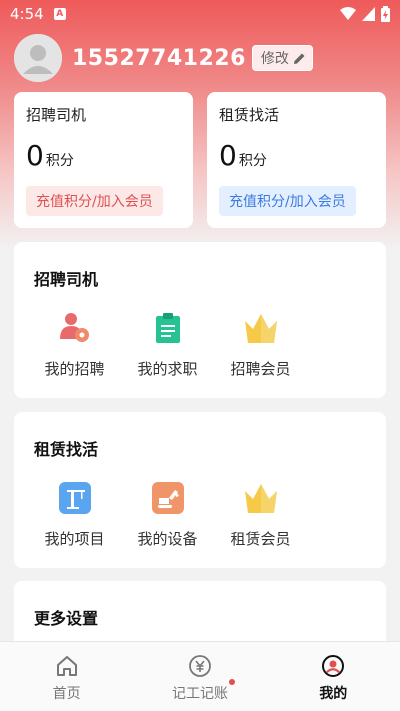 This screenshot has width=400, height=711. Describe the element at coordinates (348, 13) in the screenshot. I see `wifi-icon` at that location.